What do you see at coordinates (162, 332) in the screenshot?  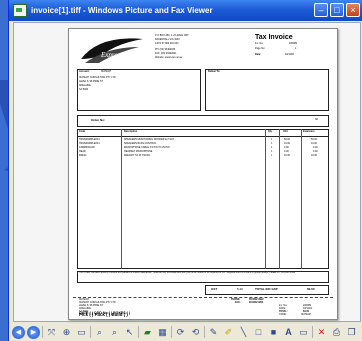 I see `annotation-layout-icon: ▦` at bounding box center [162, 332].